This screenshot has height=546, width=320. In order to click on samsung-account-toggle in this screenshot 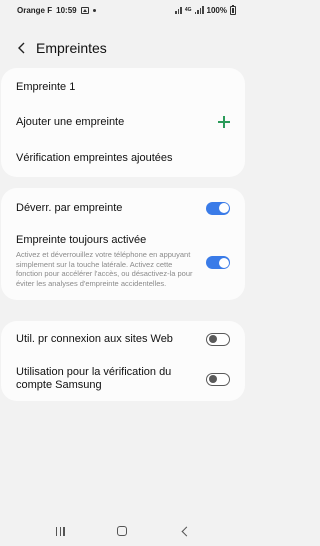, I will do `click(218, 379)`.